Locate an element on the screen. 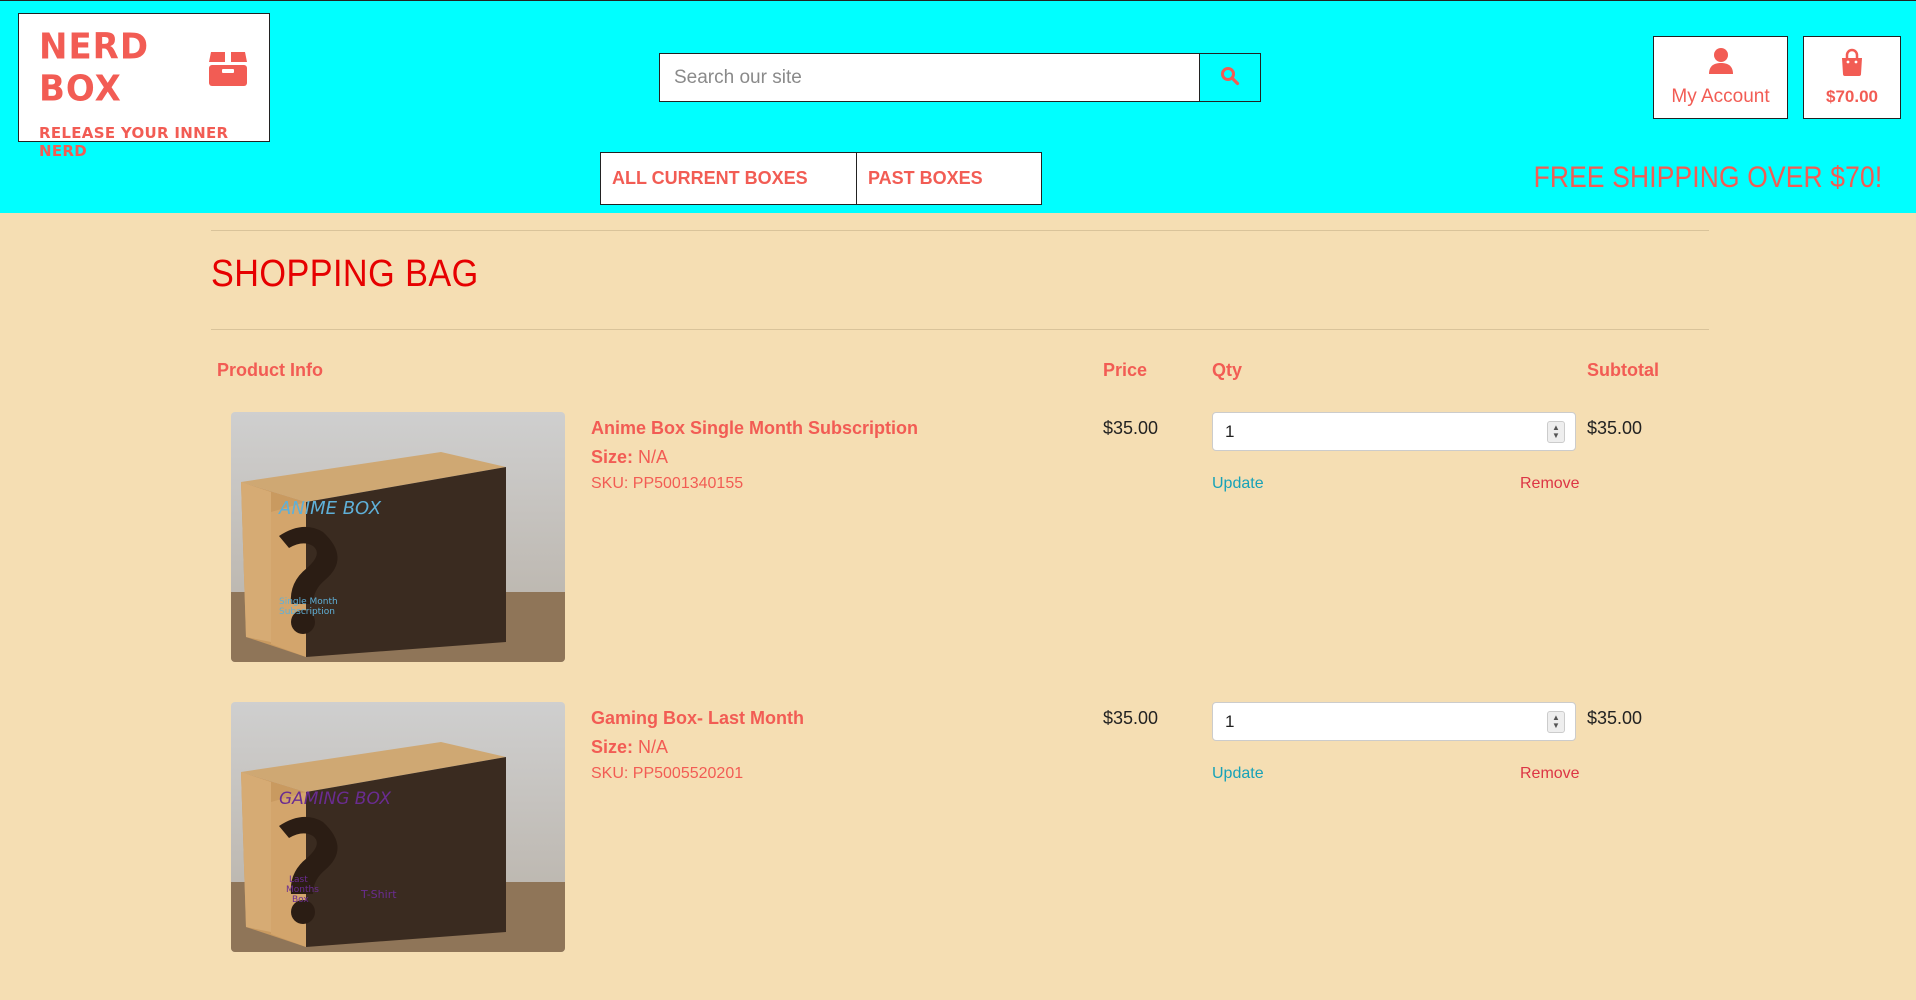 This screenshot has width=1916, height=1000. header-qty: Qty is located at coordinates (1227, 370).